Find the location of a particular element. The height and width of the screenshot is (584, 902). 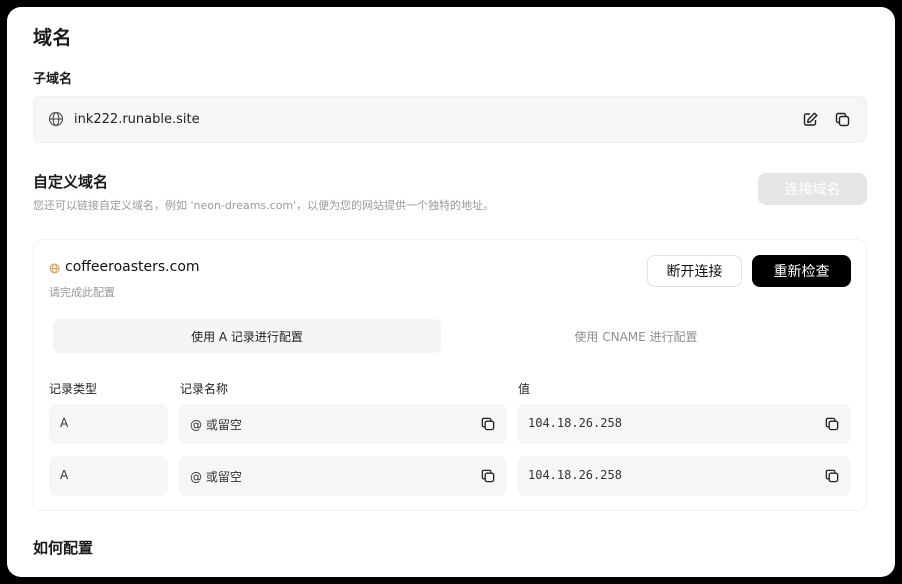

recheck-button: 重新检查 is located at coordinates (801, 271).